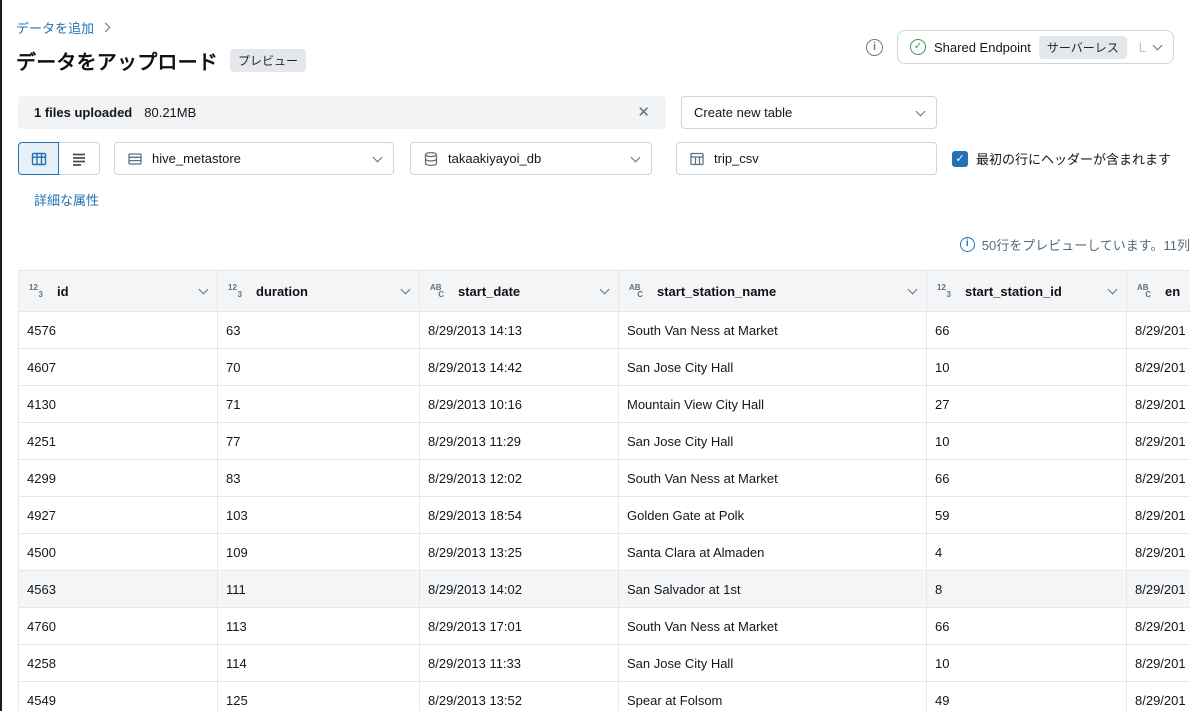  What do you see at coordinates (519, 515) in the screenshot?
I see `table-cell: 8/29/2013 18:54` at bounding box center [519, 515].